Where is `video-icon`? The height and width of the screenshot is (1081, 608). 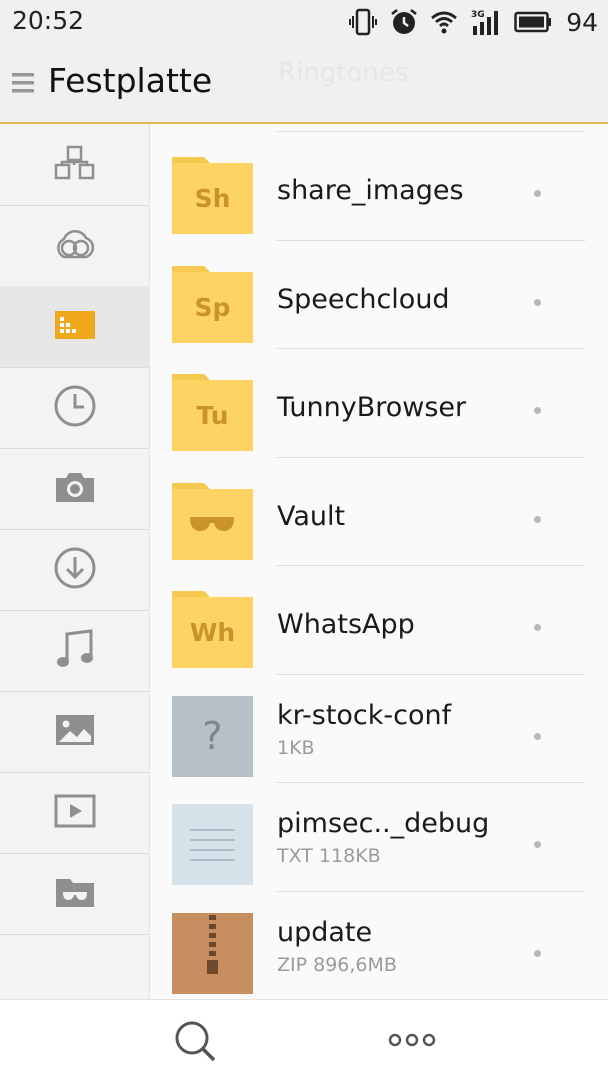 video-icon is located at coordinates (75, 813).